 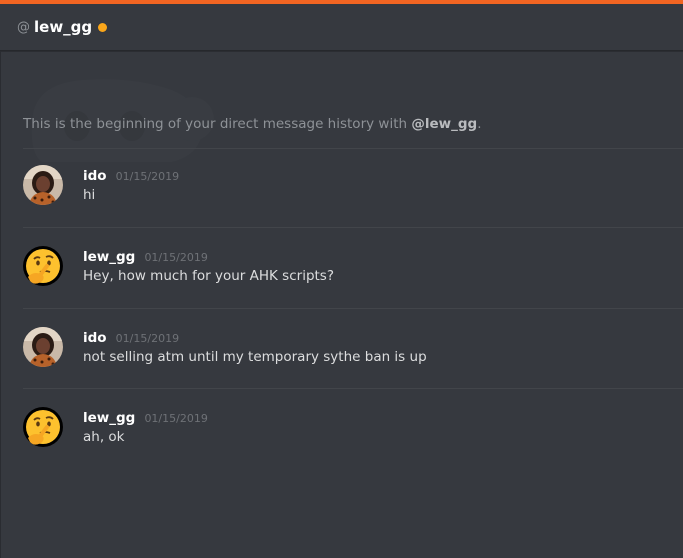 I want to click on notice-suffix: ., so click(x=479, y=124).